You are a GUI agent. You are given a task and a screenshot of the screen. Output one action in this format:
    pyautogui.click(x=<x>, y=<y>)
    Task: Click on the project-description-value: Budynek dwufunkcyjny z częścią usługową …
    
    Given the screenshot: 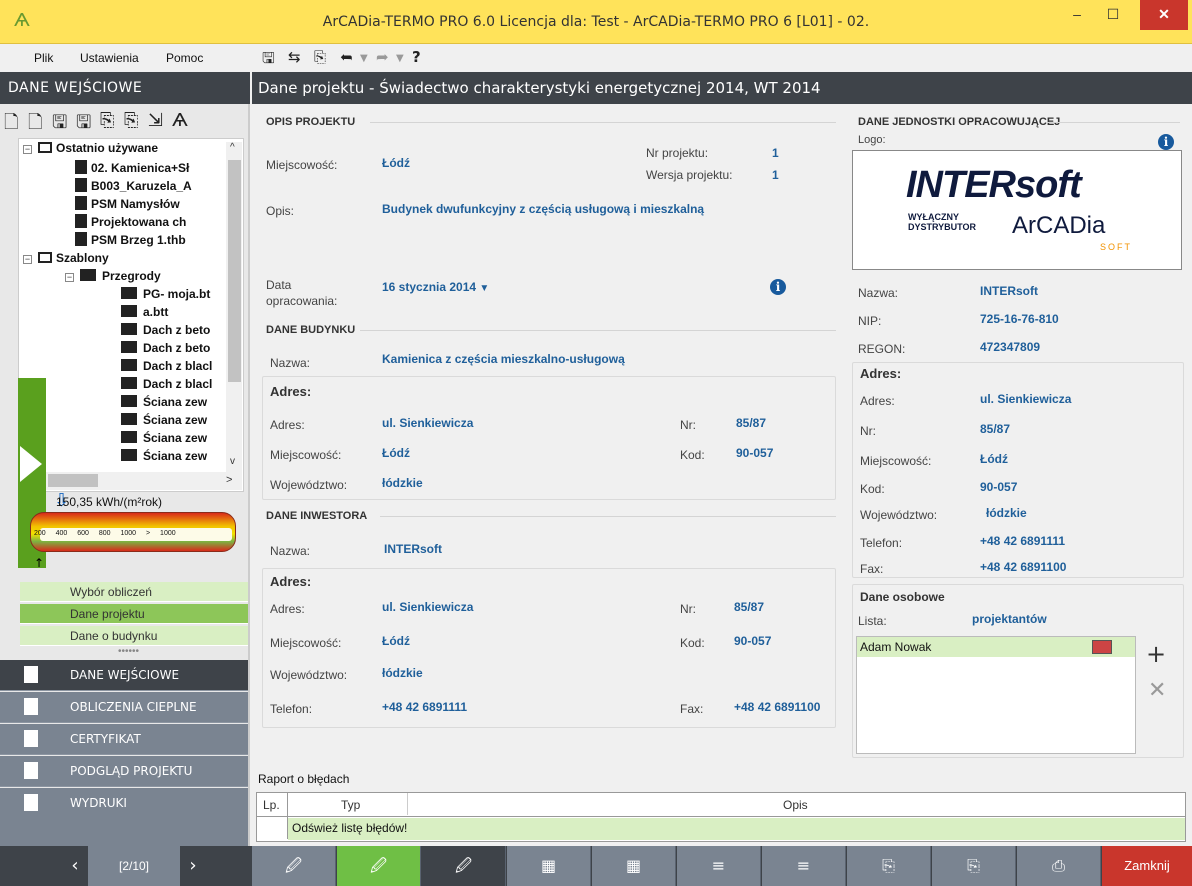 What is the action you would take?
    pyautogui.click(x=543, y=209)
    